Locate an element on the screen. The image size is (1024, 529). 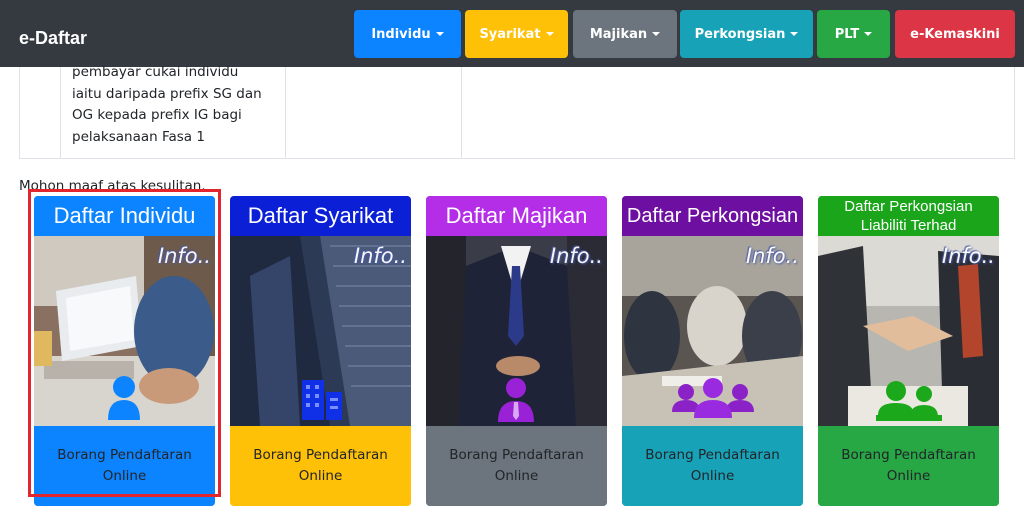
nav-plt-label: PLT is located at coordinates (847, 34).